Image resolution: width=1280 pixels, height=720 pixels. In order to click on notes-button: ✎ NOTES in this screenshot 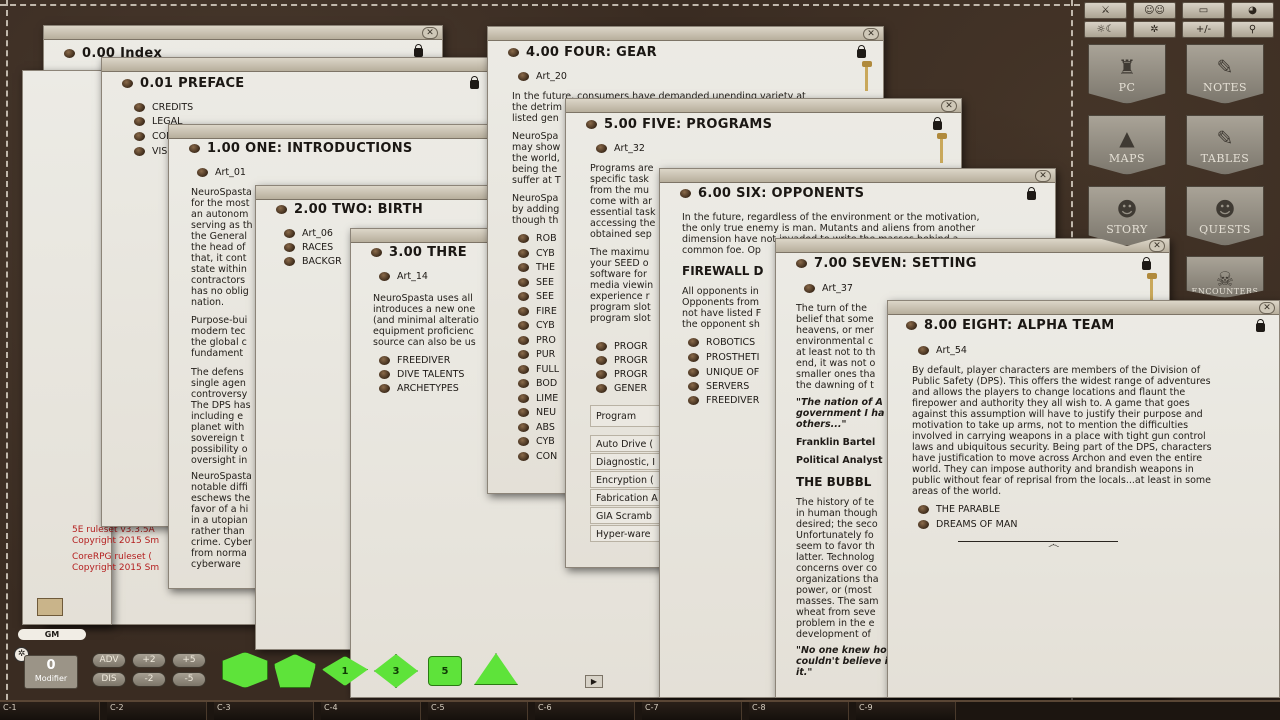, I will do `click(1225, 74)`.